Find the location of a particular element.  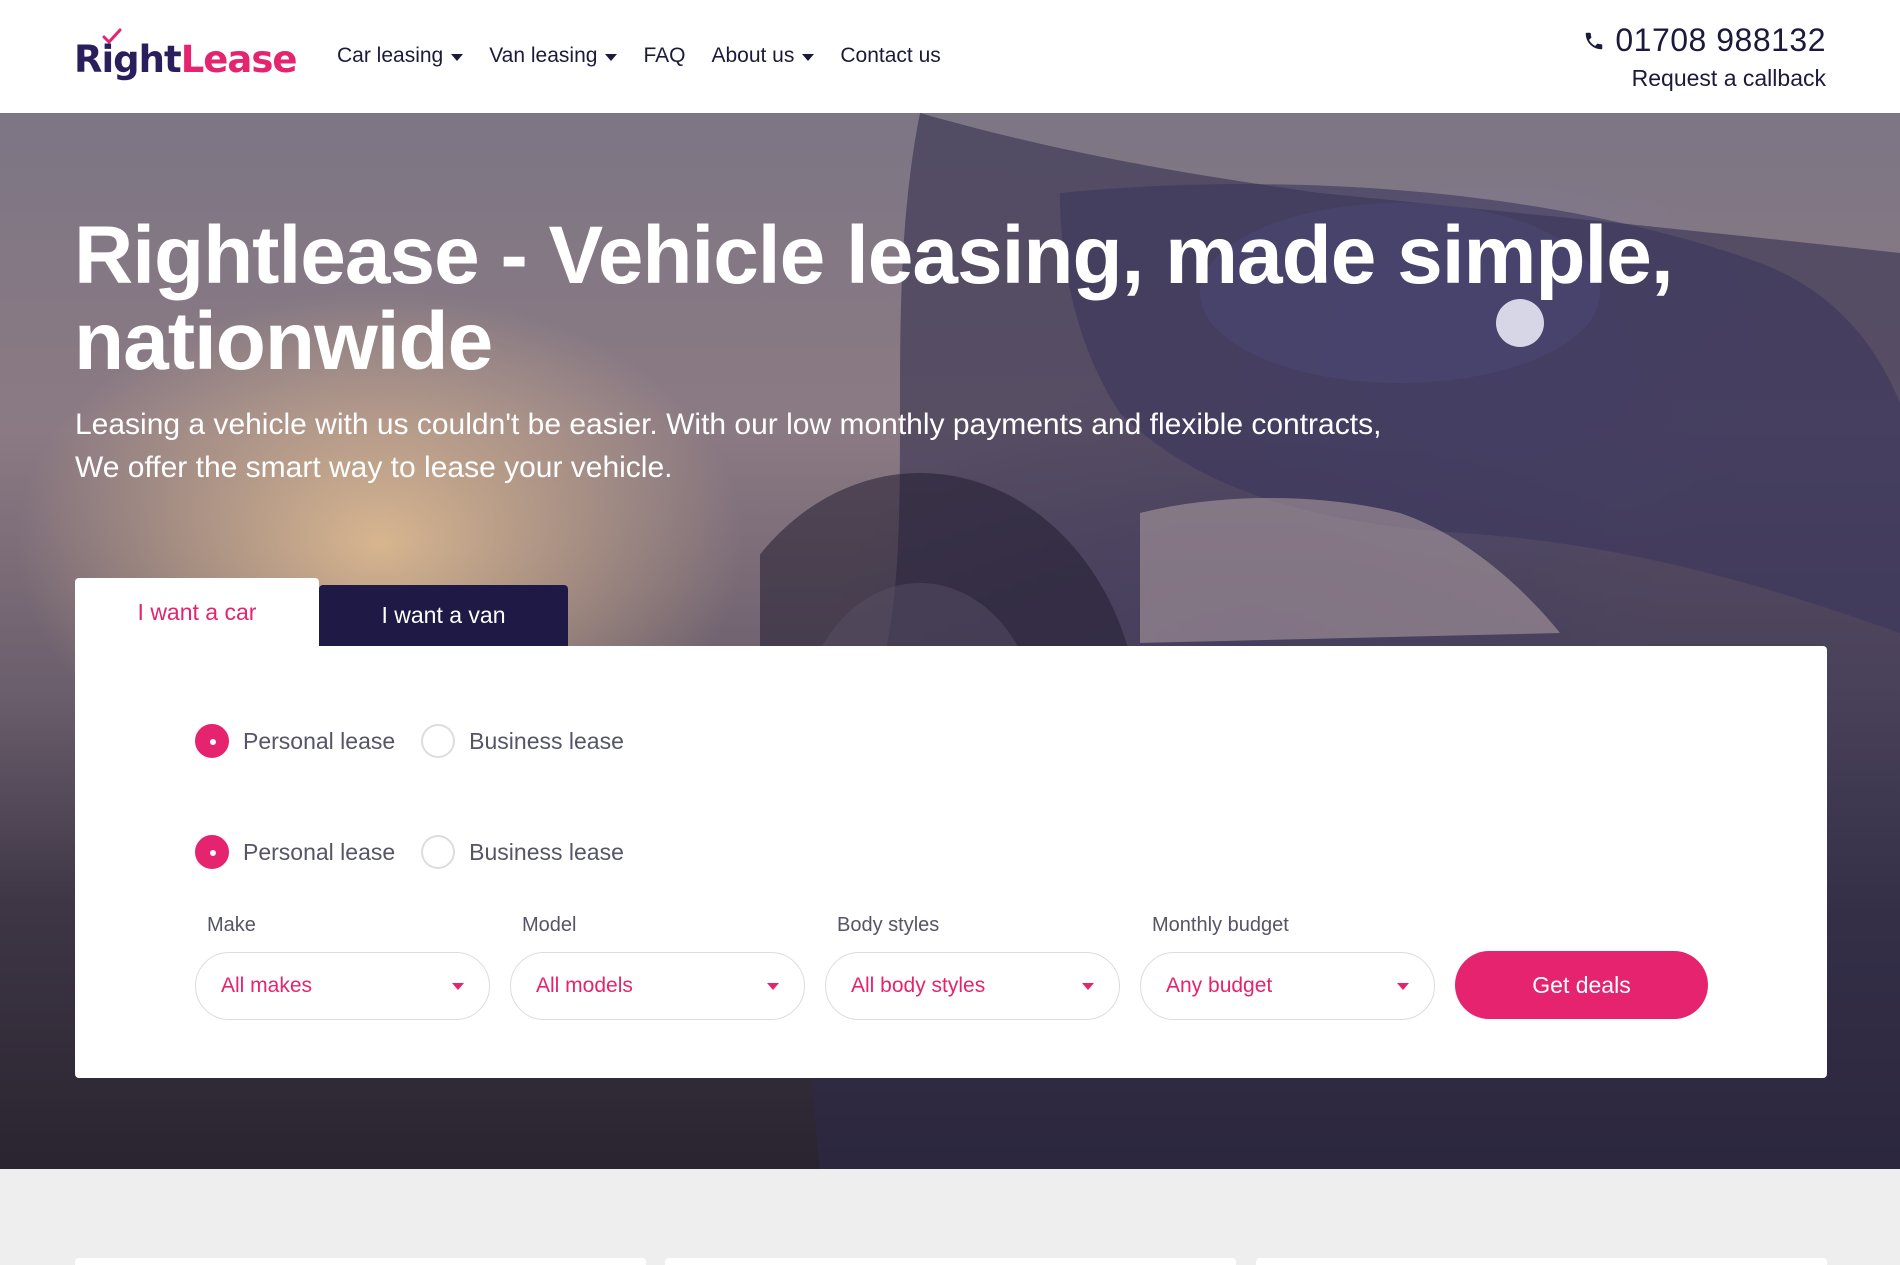

rightlease-logo: Right Lease is located at coordinates (186, 56).